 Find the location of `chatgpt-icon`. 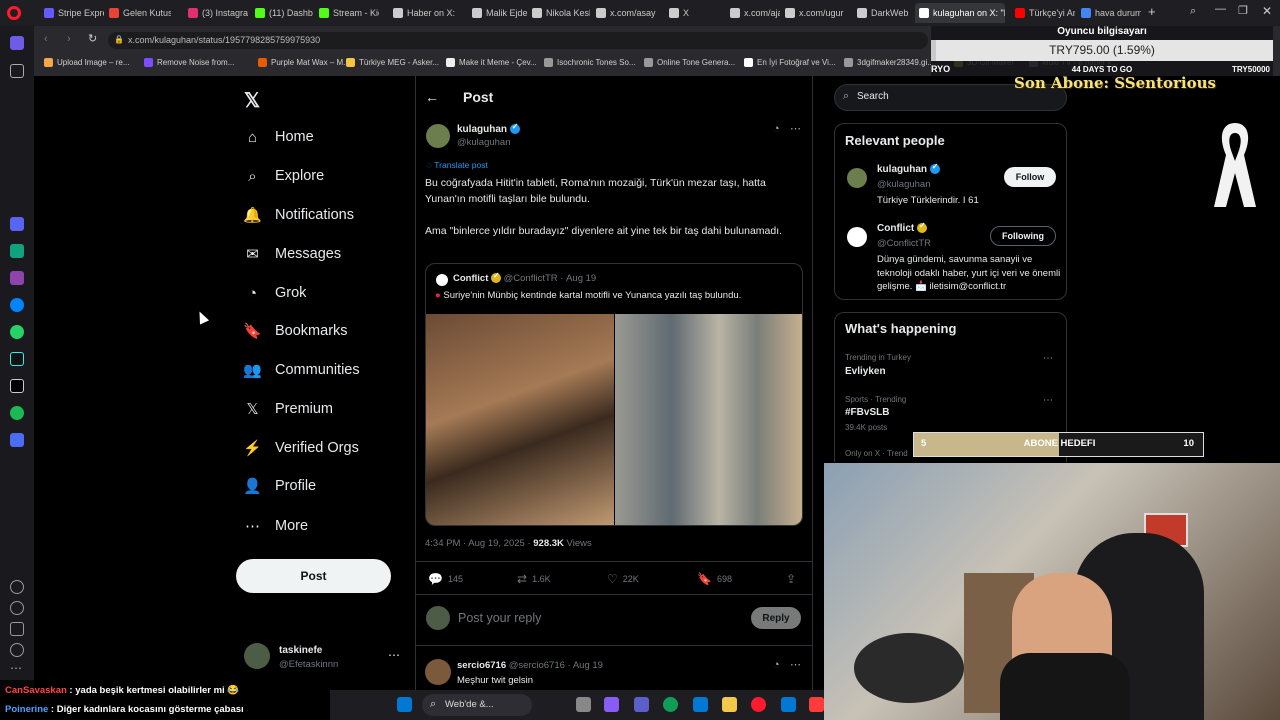

chatgpt-icon is located at coordinates (17, 251).